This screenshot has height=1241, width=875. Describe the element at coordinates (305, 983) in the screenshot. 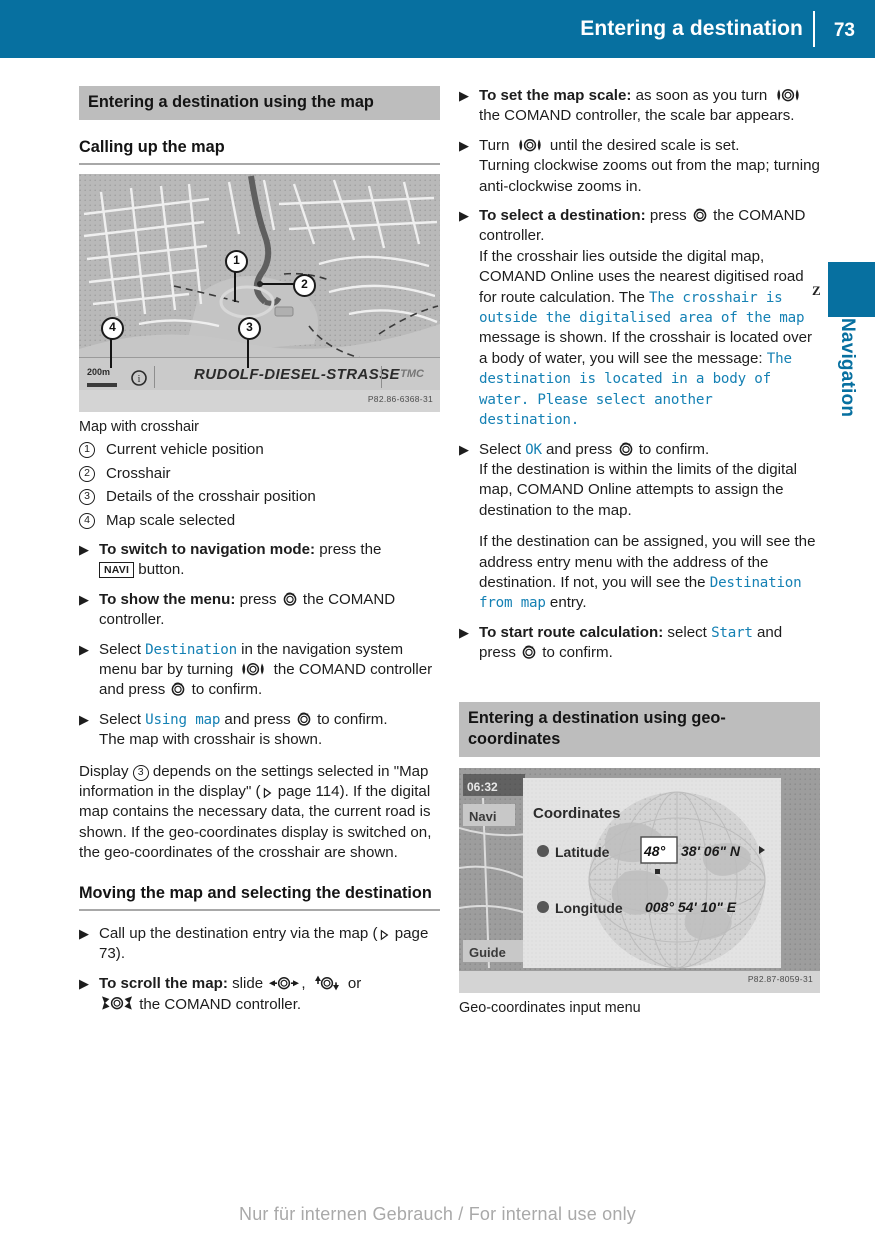

I see `step-text-b: ,` at that location.